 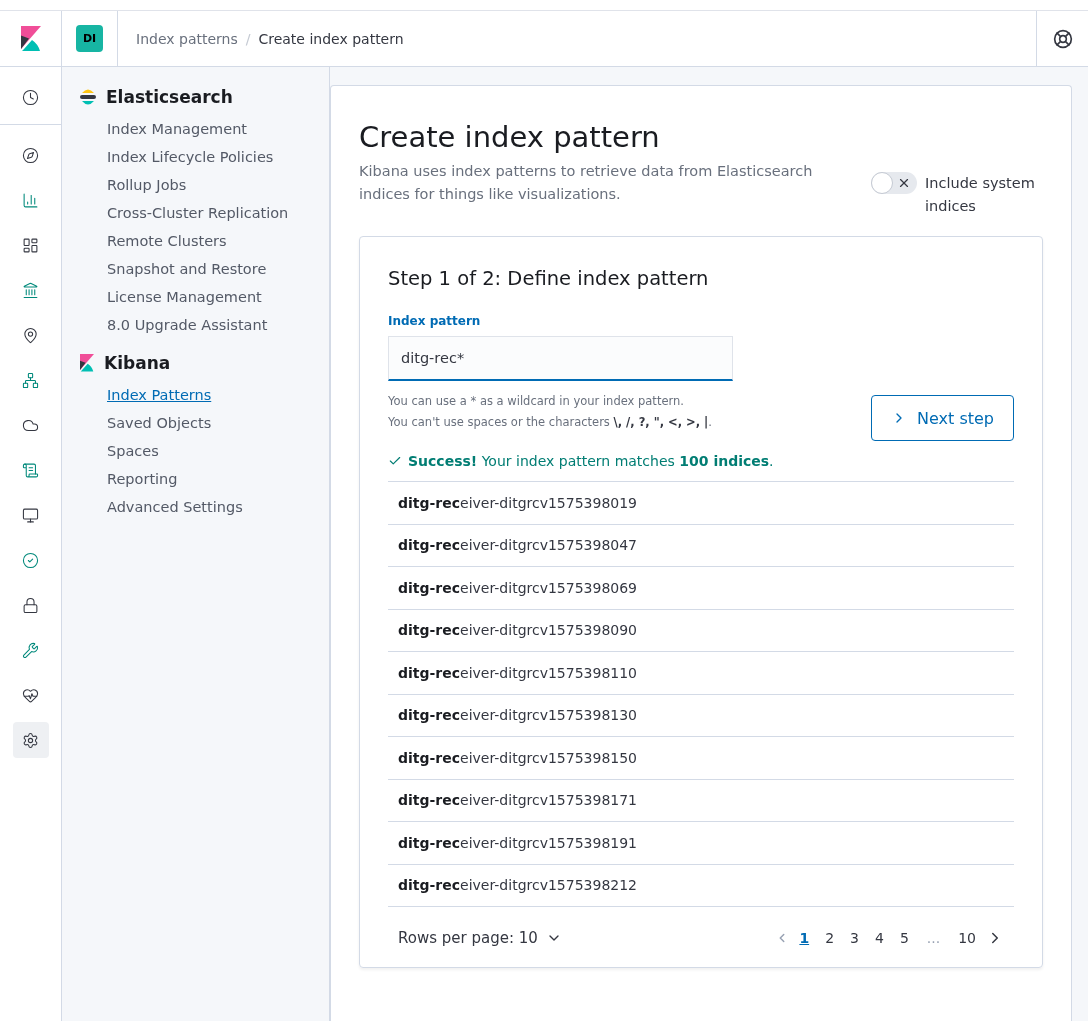 What do you see at coordinates (30, 470) in the screenshot?
I see `scroll-icon` at bounding box center [30, 470].